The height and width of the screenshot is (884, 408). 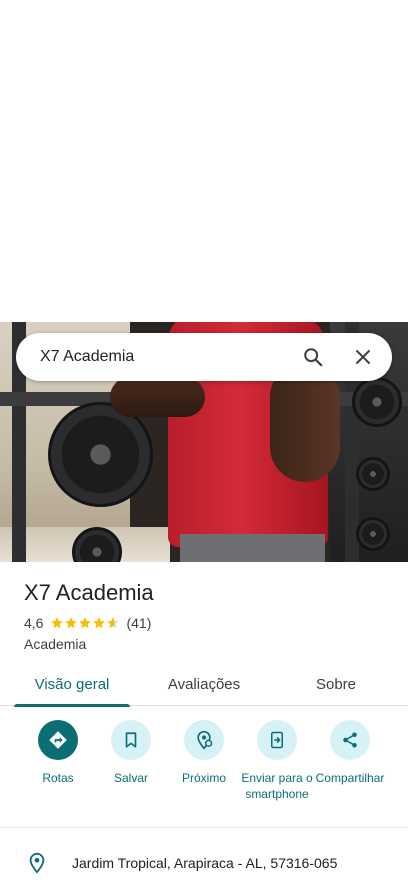 What do you see at coordinates (170, 357) in the screenshot?
I see `search-input: X7 Academia` at bounding box center [170, 357].